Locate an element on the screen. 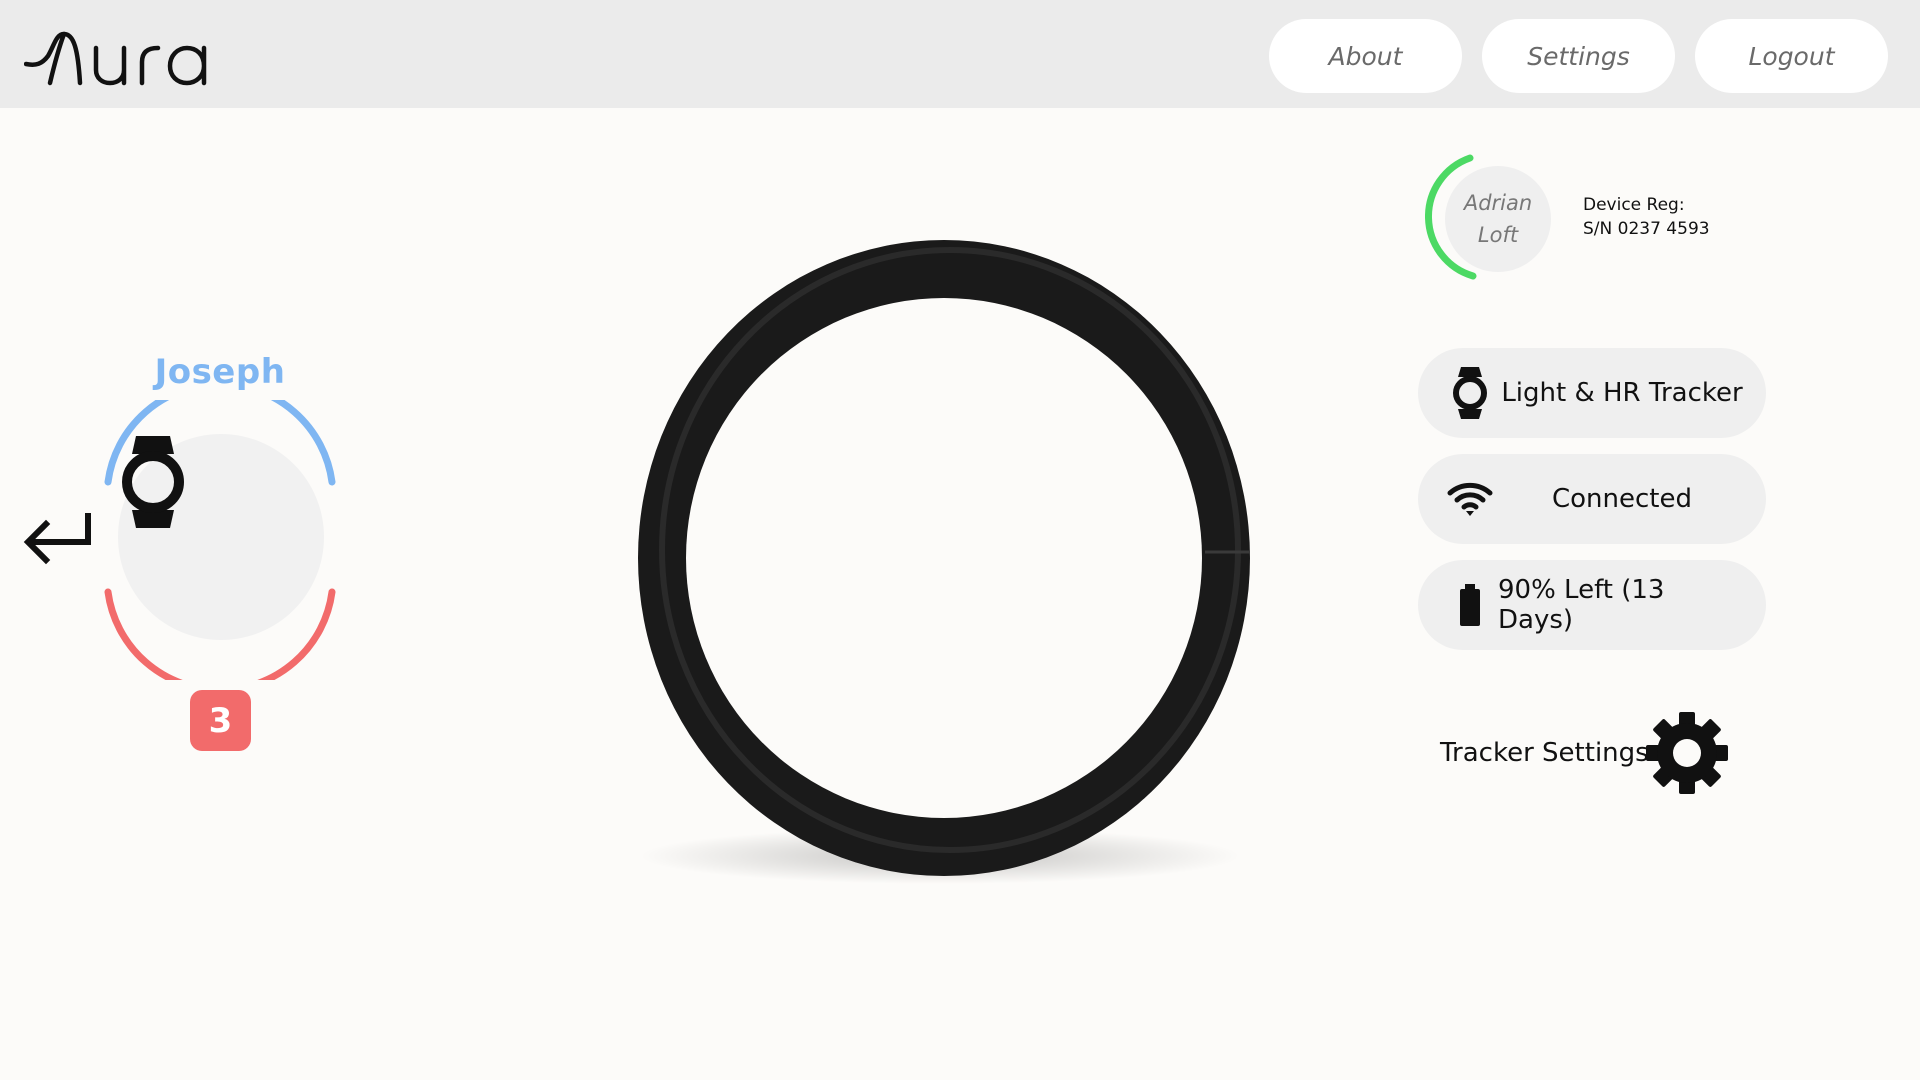 The image size is (1920, 1080). profile-last-name: Loft is located at coordinates (1498, 235).